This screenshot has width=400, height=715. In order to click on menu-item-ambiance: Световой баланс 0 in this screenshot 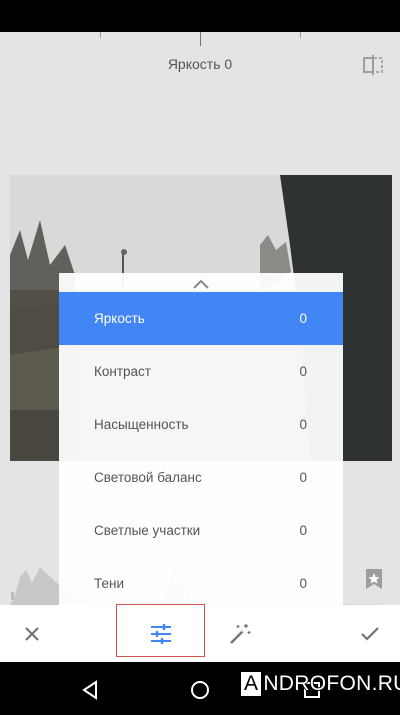, I will do `click(201, 477)`.